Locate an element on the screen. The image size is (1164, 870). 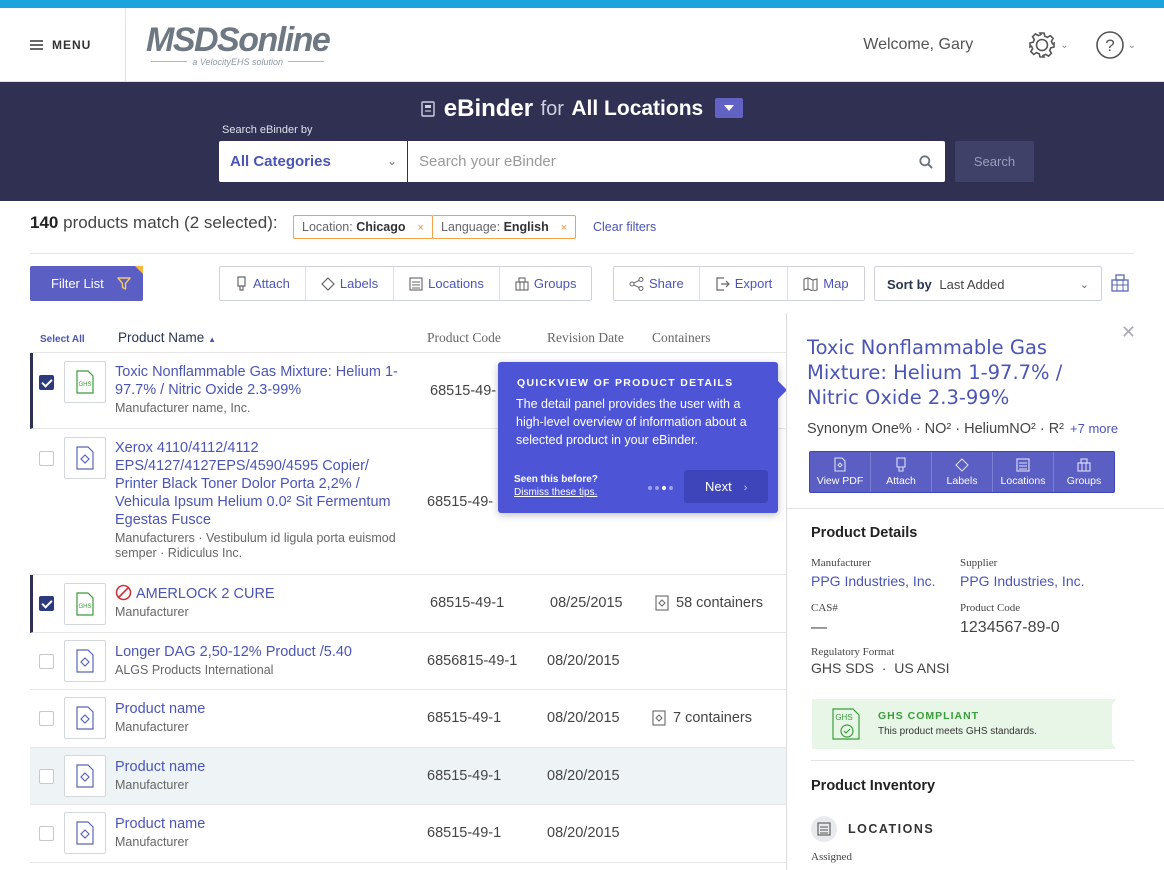
menu-button: MENU is located at coordinates (63, 44).